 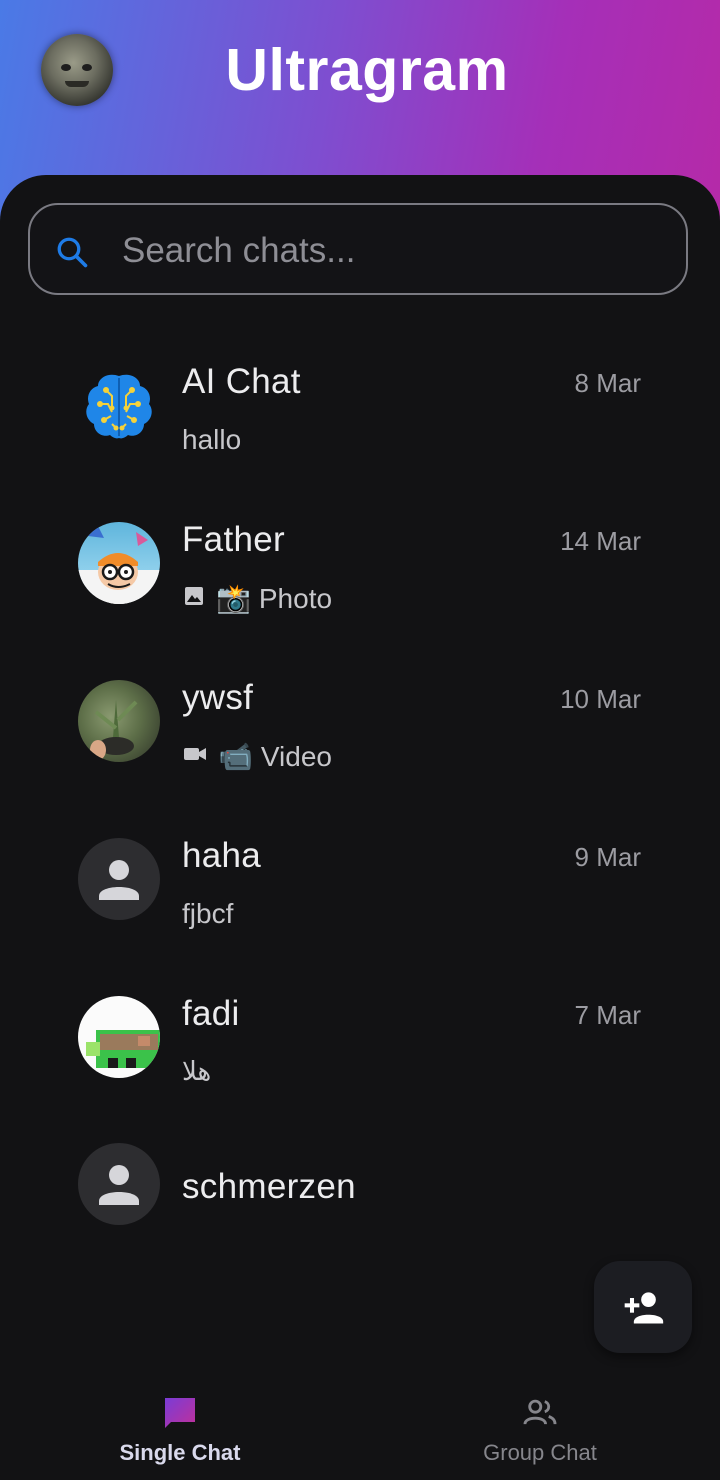 What do you see at coordinates (295, 598) in the screenshot?
I see `chat-preview-text: Photo` at bounding box center [295, 598].